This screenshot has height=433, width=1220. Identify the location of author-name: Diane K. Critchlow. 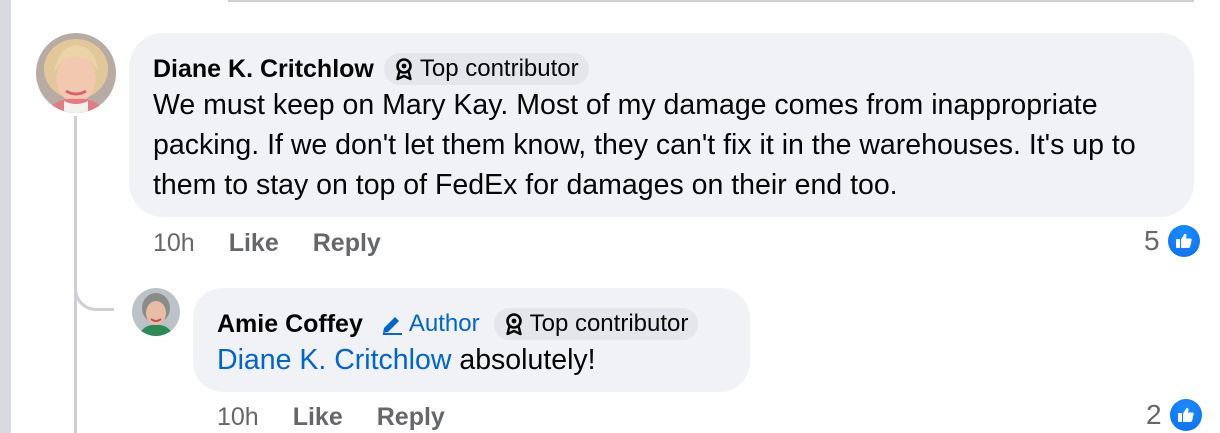
(263, 69).